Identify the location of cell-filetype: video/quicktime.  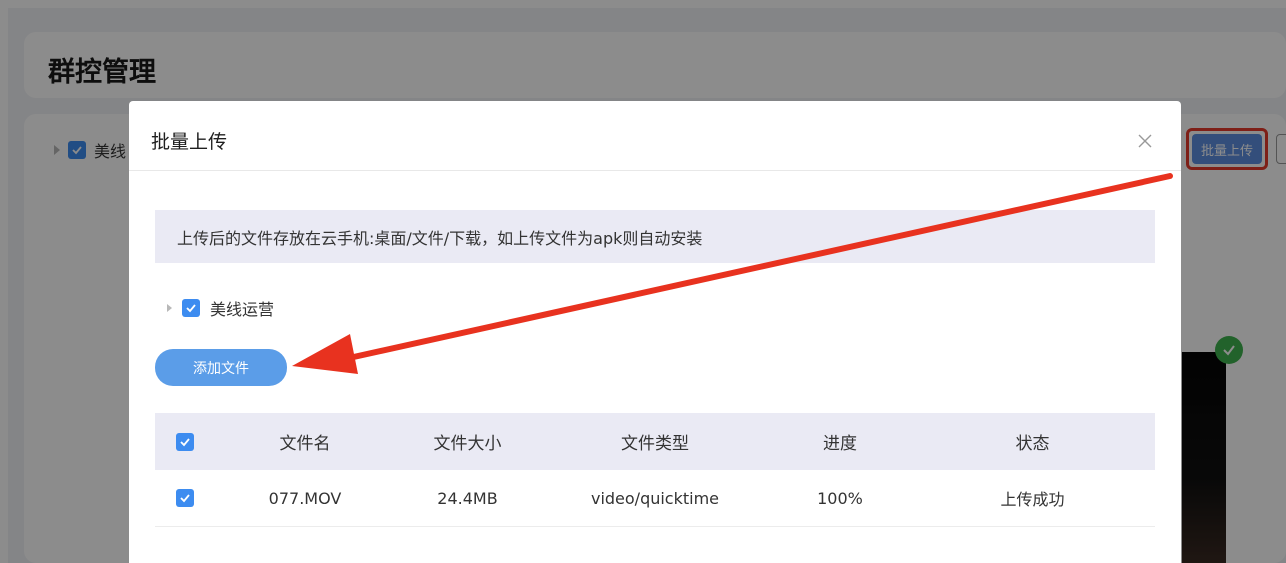
(655, 498).